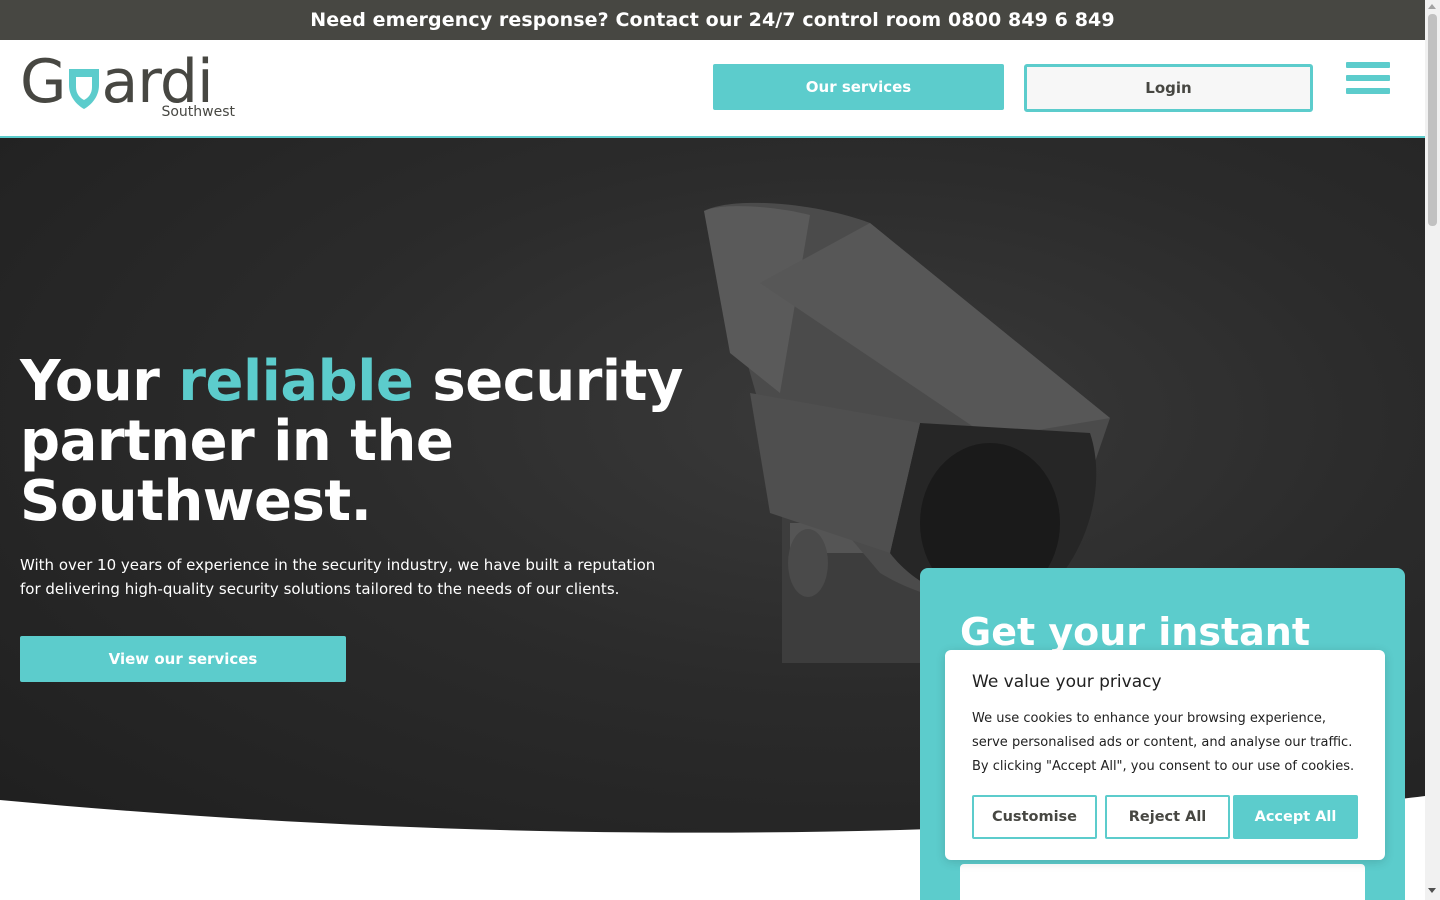 This screenshot has height=900, width=1440. I want to click on site-header: G ardi Southwest Our services Login, so click(712, 89).